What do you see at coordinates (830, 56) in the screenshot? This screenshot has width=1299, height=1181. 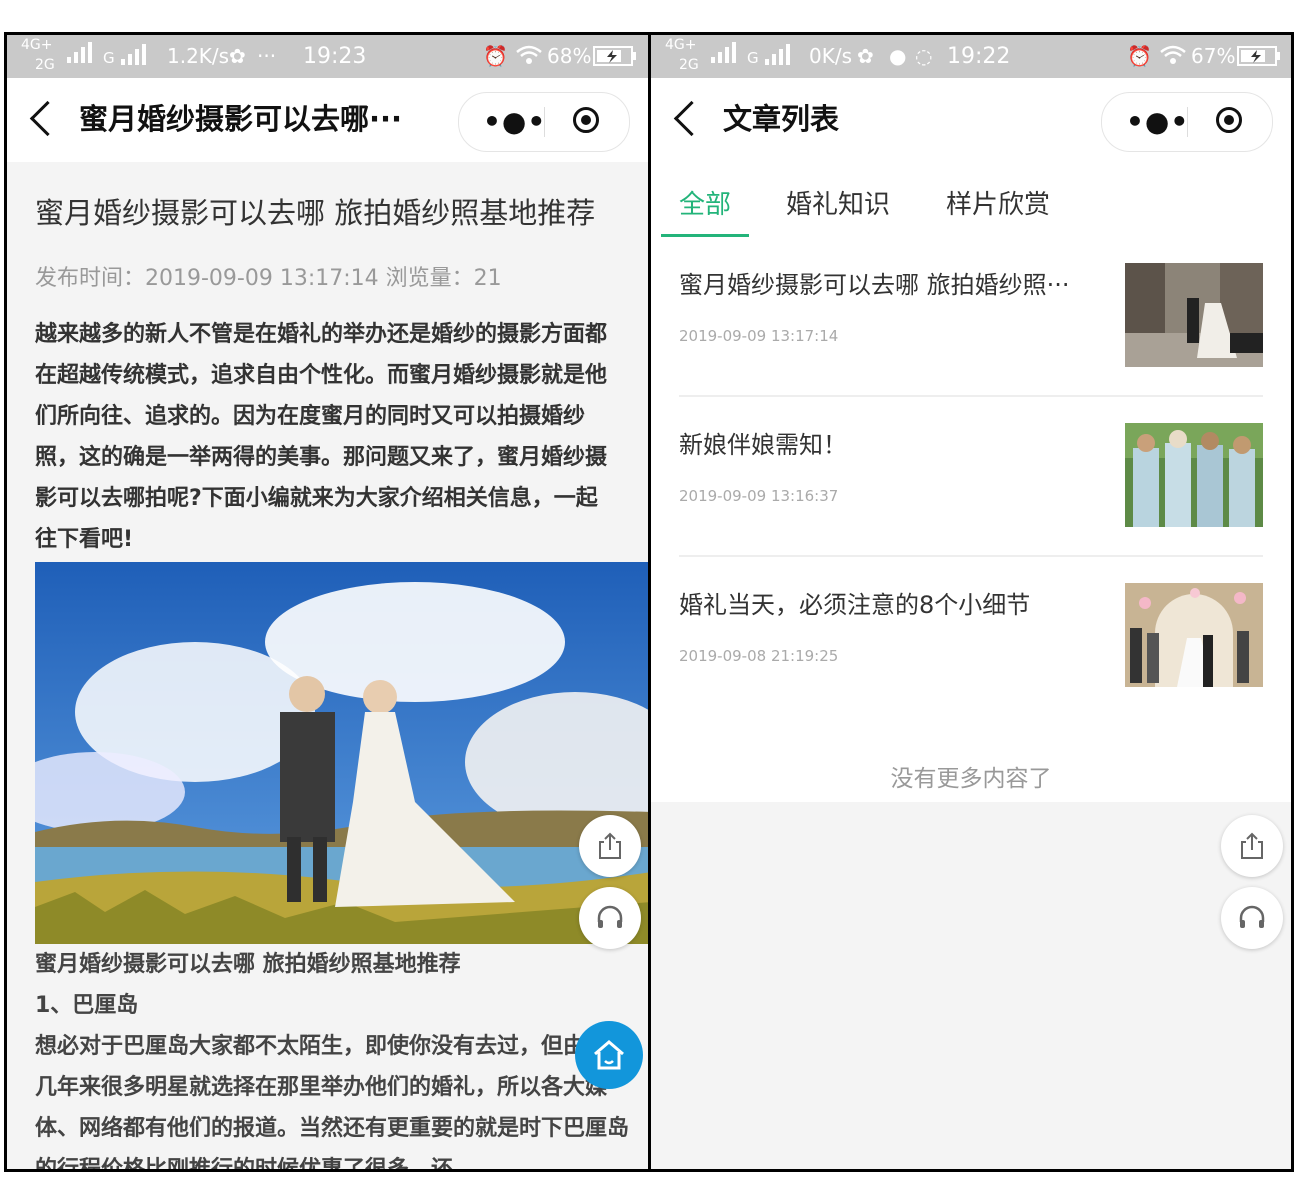 I see `net-speed: 0K/s` at bounding box center [830, 56].